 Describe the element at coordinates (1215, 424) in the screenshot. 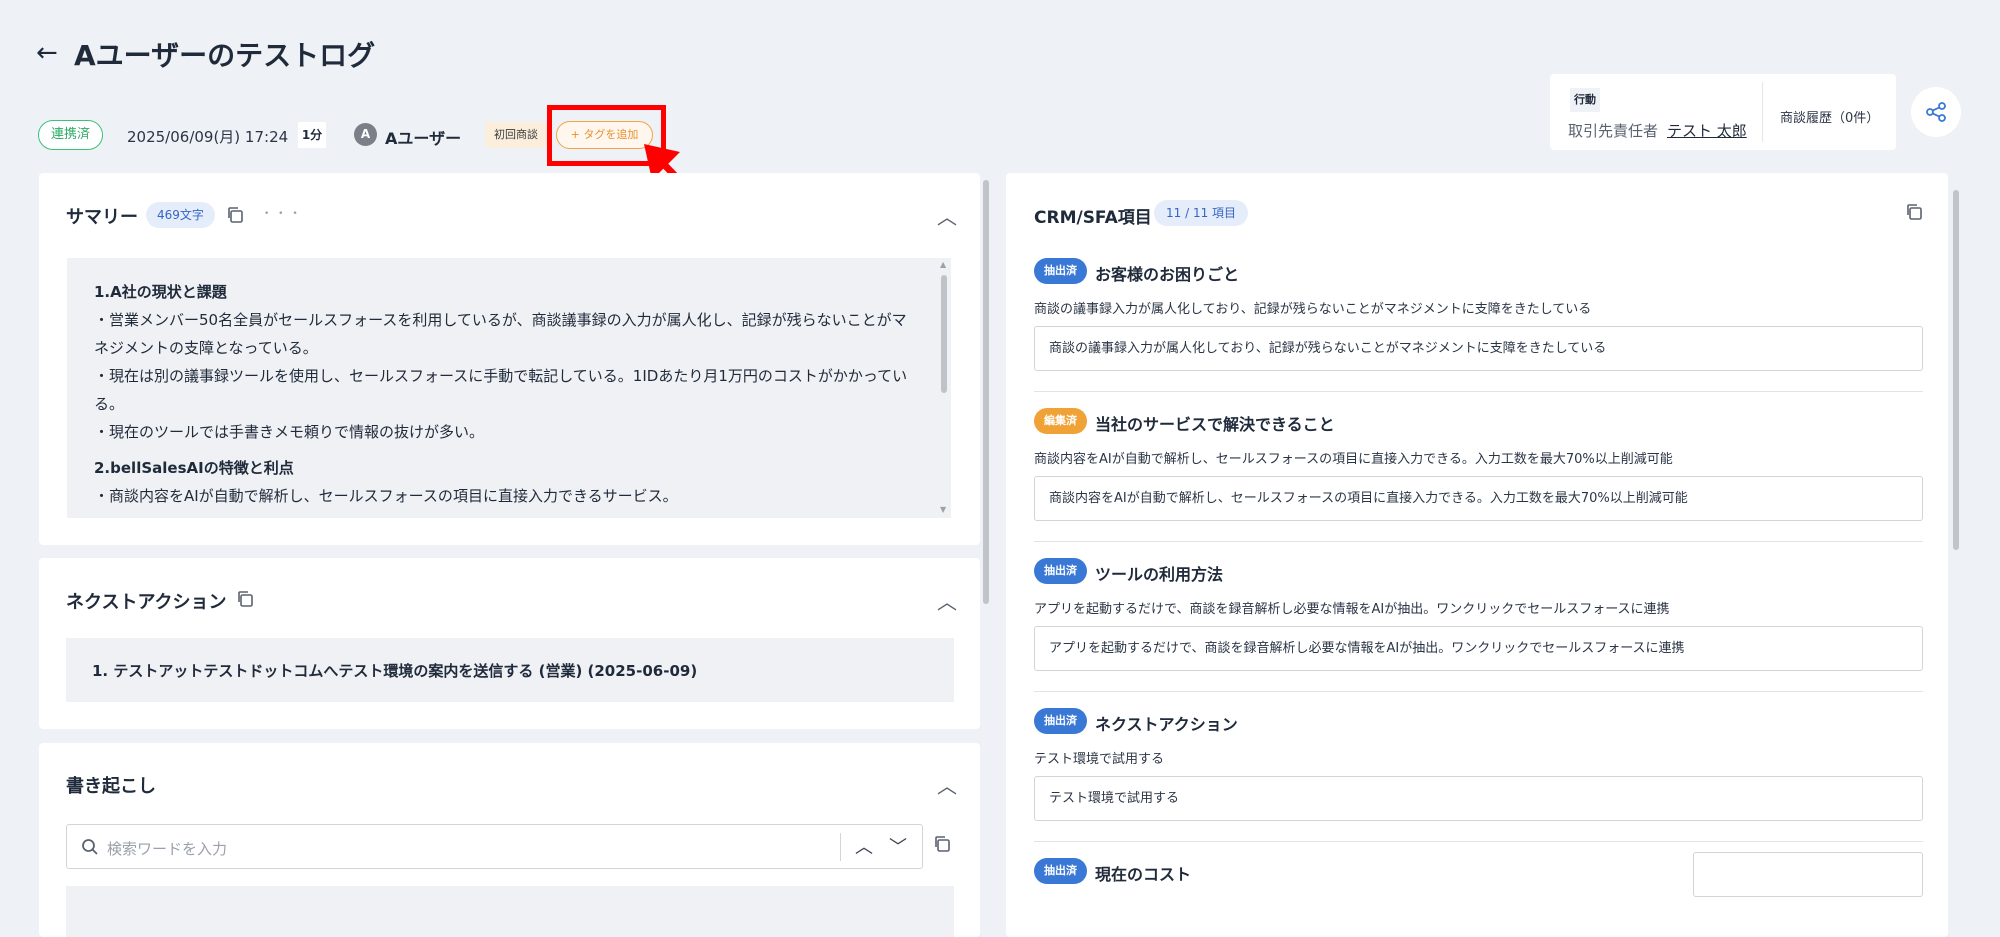

I see `field-title: 当社のサービスで解決できること` at that location.